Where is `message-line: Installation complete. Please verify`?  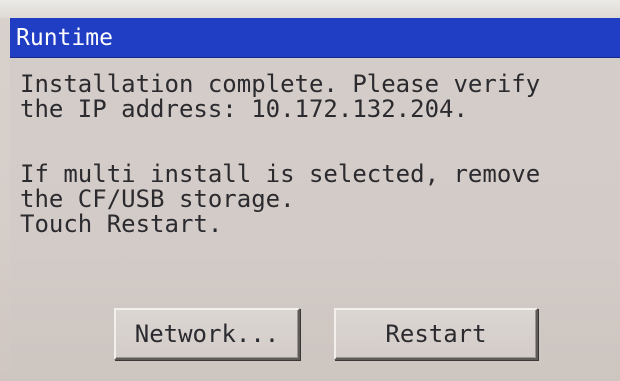 message-line: Installation complete. Please verify is located at coordinates (280, 84).